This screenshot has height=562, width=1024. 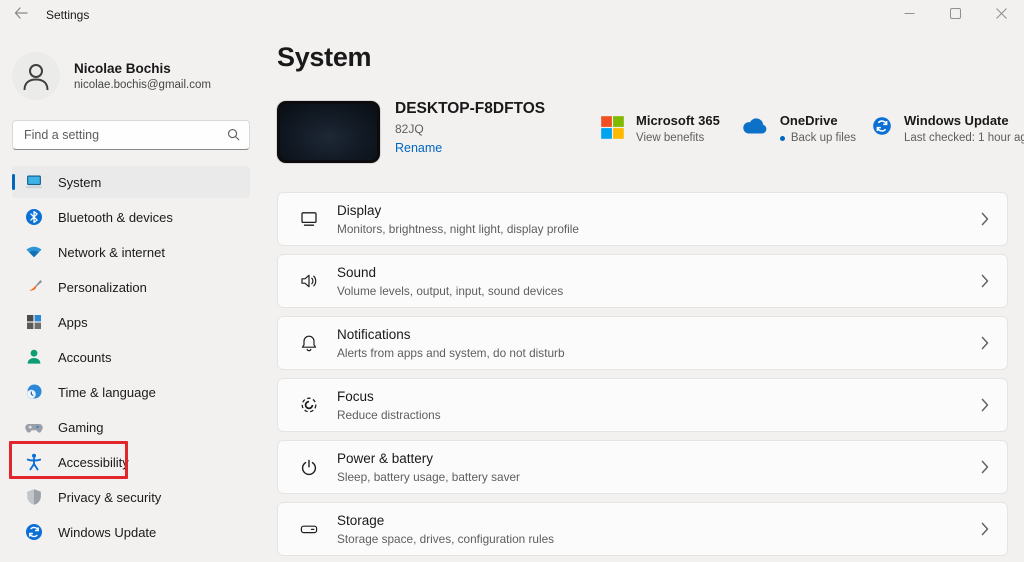 I want to click on microsoft-logo-icon, so click(x=612, y=127).